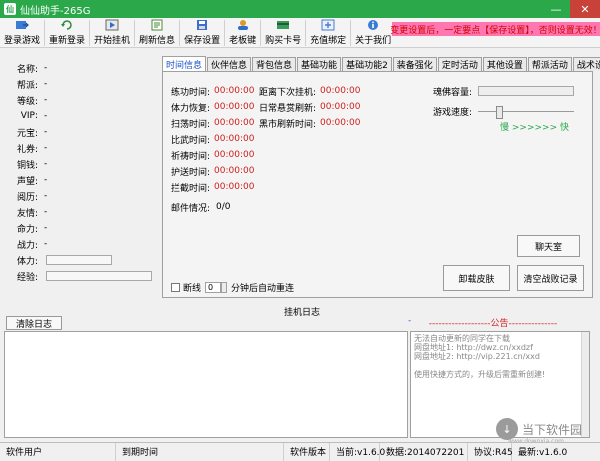  I want to click on game-speed-slider, so click(526, 112).